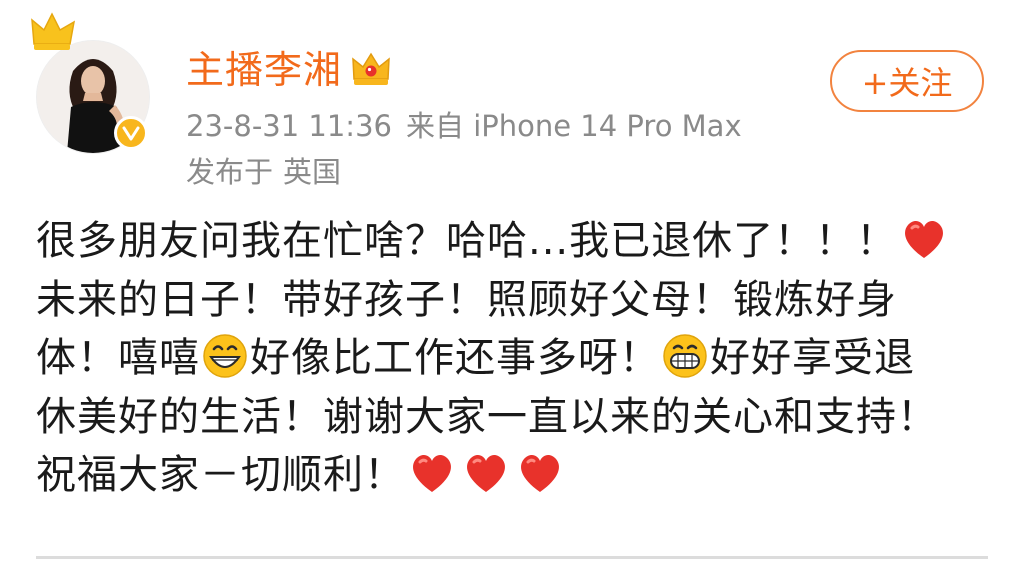 The width and height of the screenshot is (1024, 561). I want to click on post-text-5: 祝福大家－切顺利！, so click(220, 475).